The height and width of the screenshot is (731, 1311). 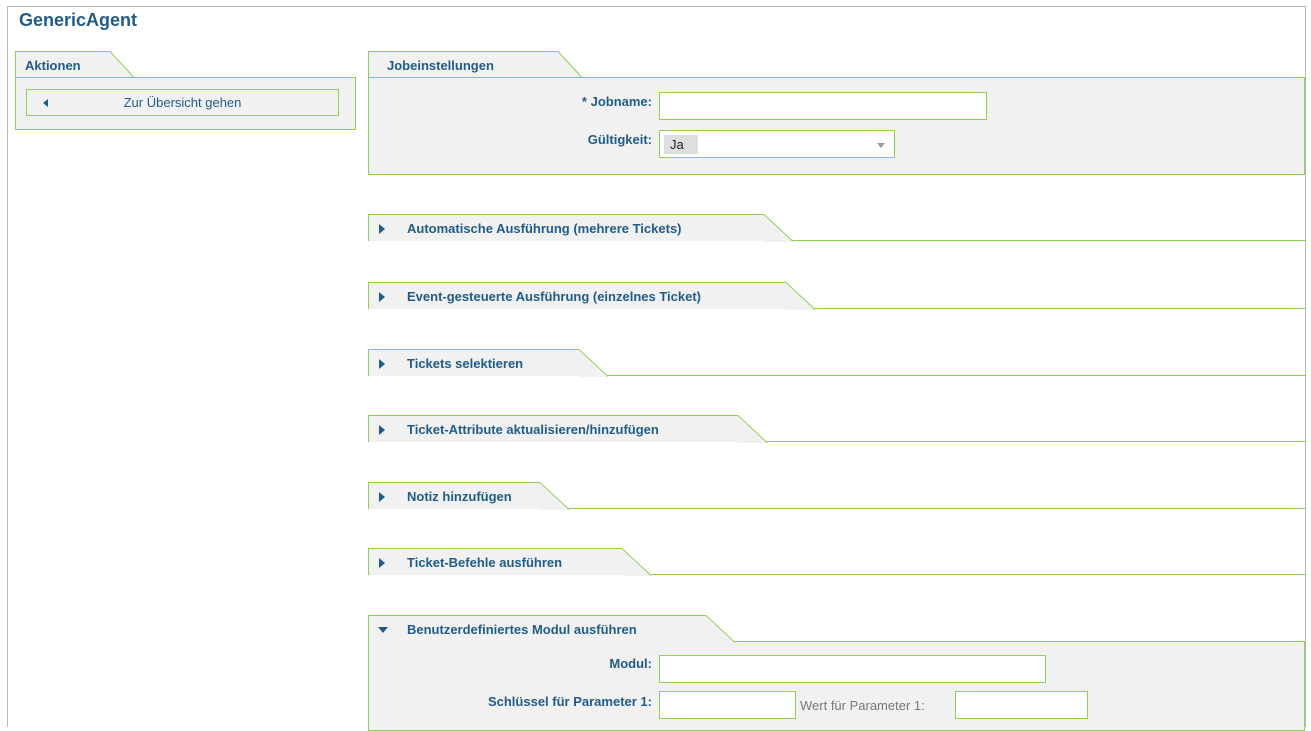 What do you see at coordinates (630, 663) in the screenshot?
I see `module-label: Modul:` at bounding box center [630, 663].